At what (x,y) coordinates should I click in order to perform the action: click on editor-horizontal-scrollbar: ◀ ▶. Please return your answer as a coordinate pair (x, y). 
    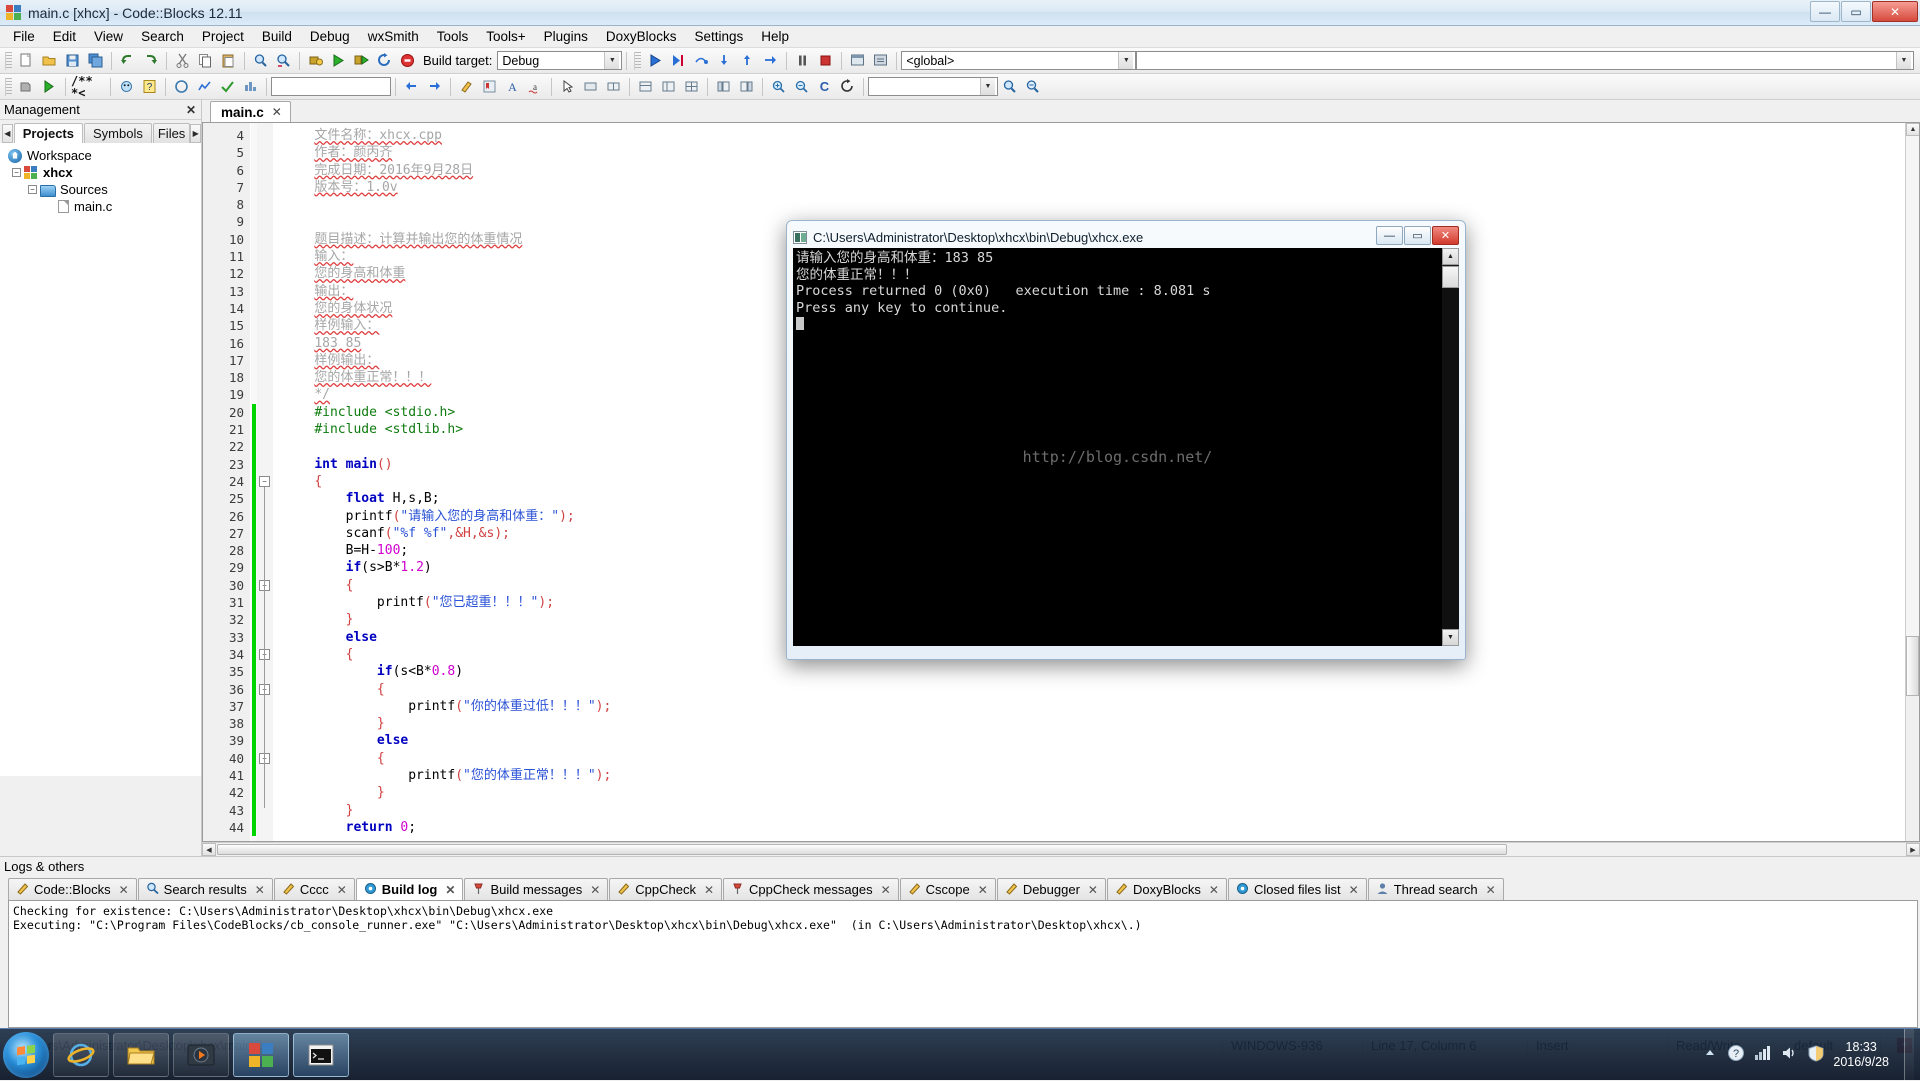
    Looking at the image, I should click on (1061, 849).